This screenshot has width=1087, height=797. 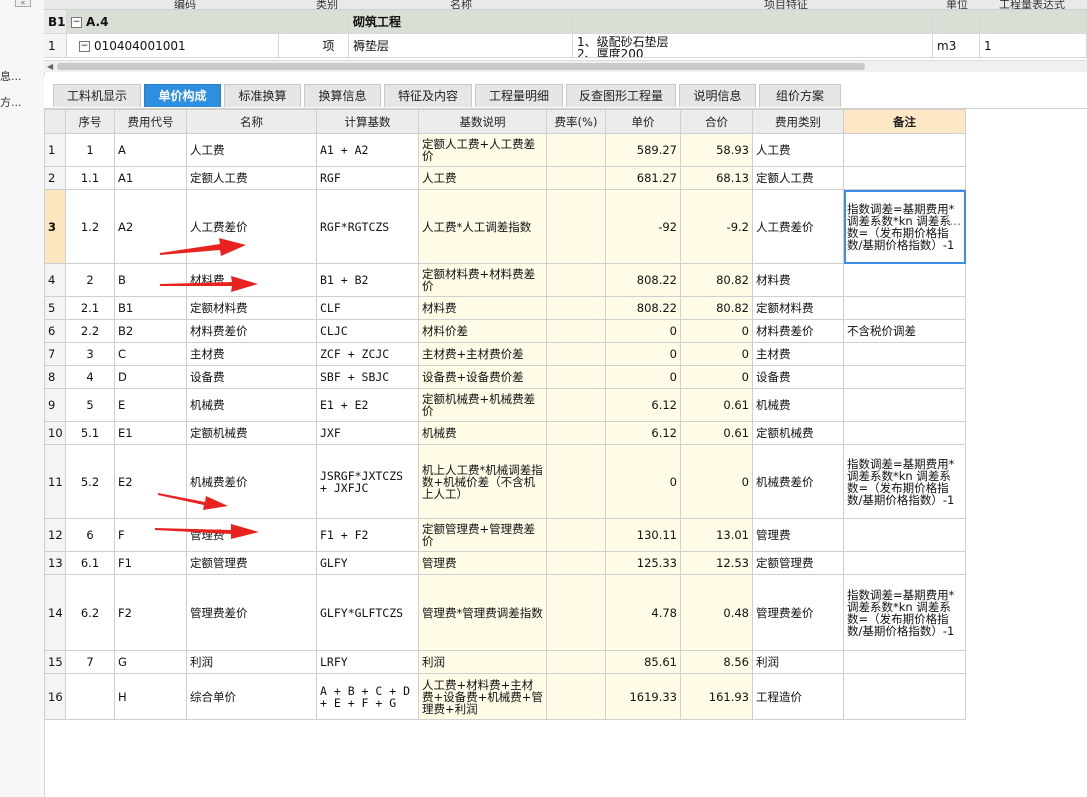 What do you see at coordinates (482, 178) in the screenshot?
I see `cell-base-desc: 人工费` at bounding box center [482, 178].